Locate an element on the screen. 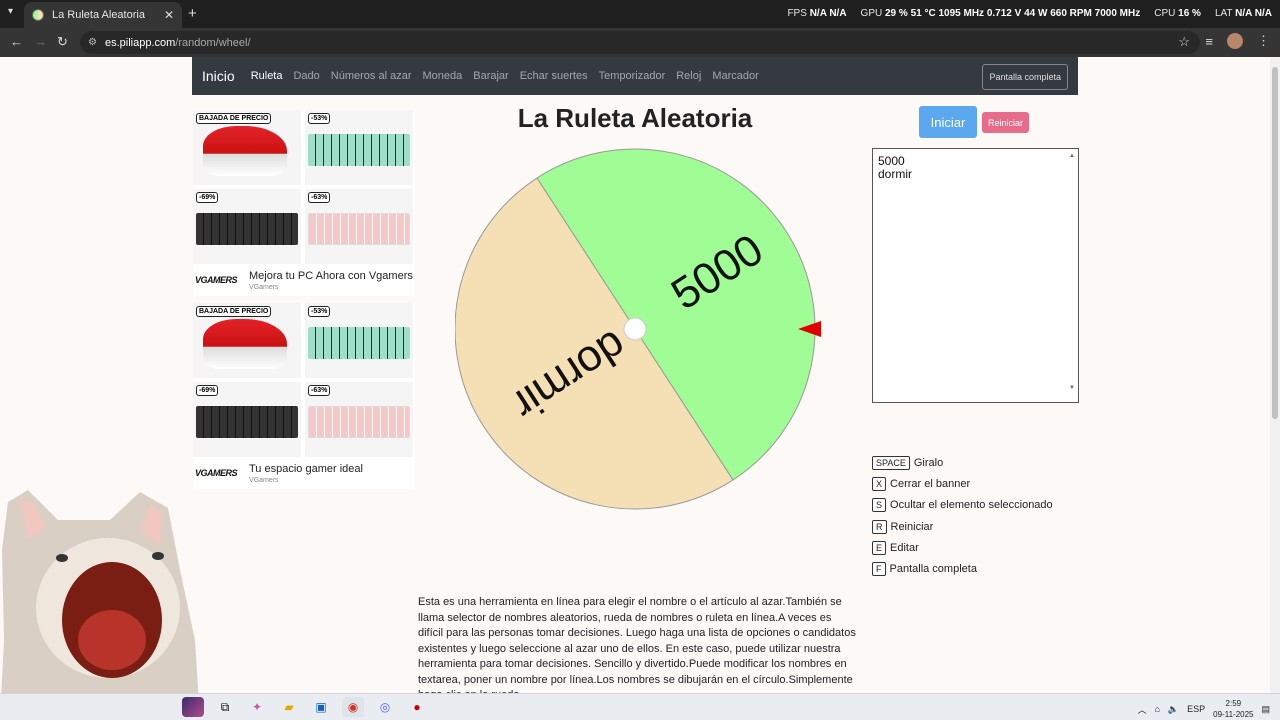 This screenshot has width=1280, height=720. random-wheel: 5000 dormir is located at coordinates (640, 330).